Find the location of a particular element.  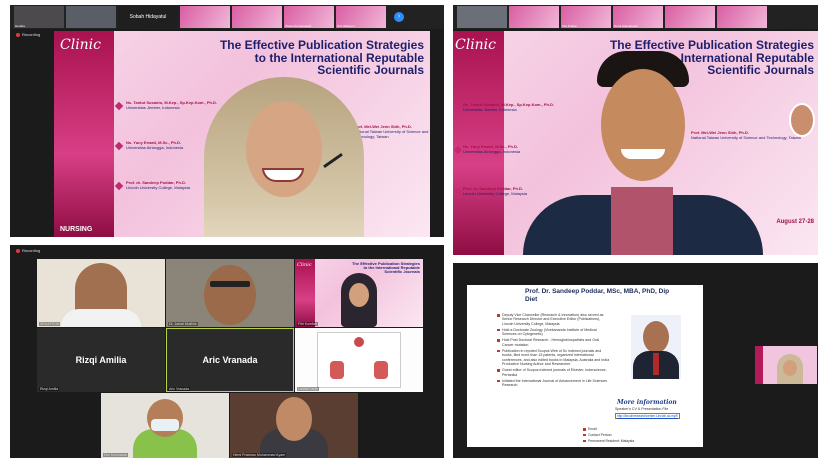

event-date: August 27-28 is located at coordinates (795, 222).